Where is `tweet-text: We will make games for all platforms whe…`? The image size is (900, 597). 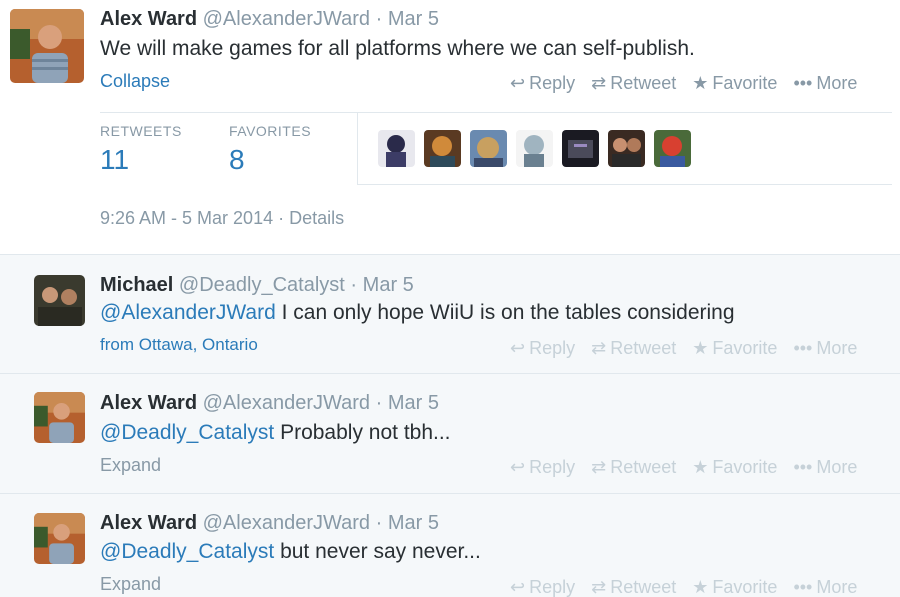
tweet-text: We will make games for all platforms whe… is located at coordinates (397, 48).